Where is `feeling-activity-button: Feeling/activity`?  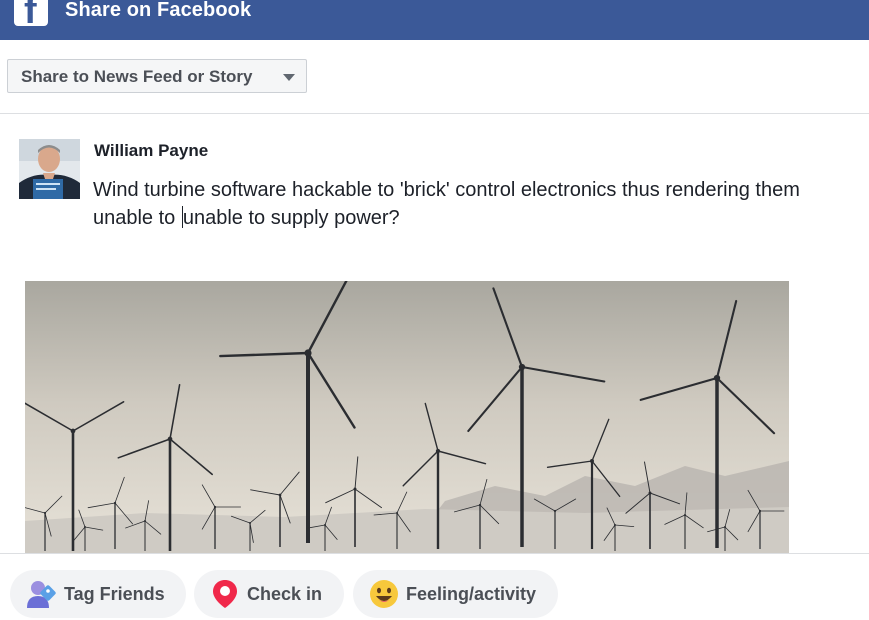
feeling-activity-button: Feeling/activity is located at coordinates (455, 594).